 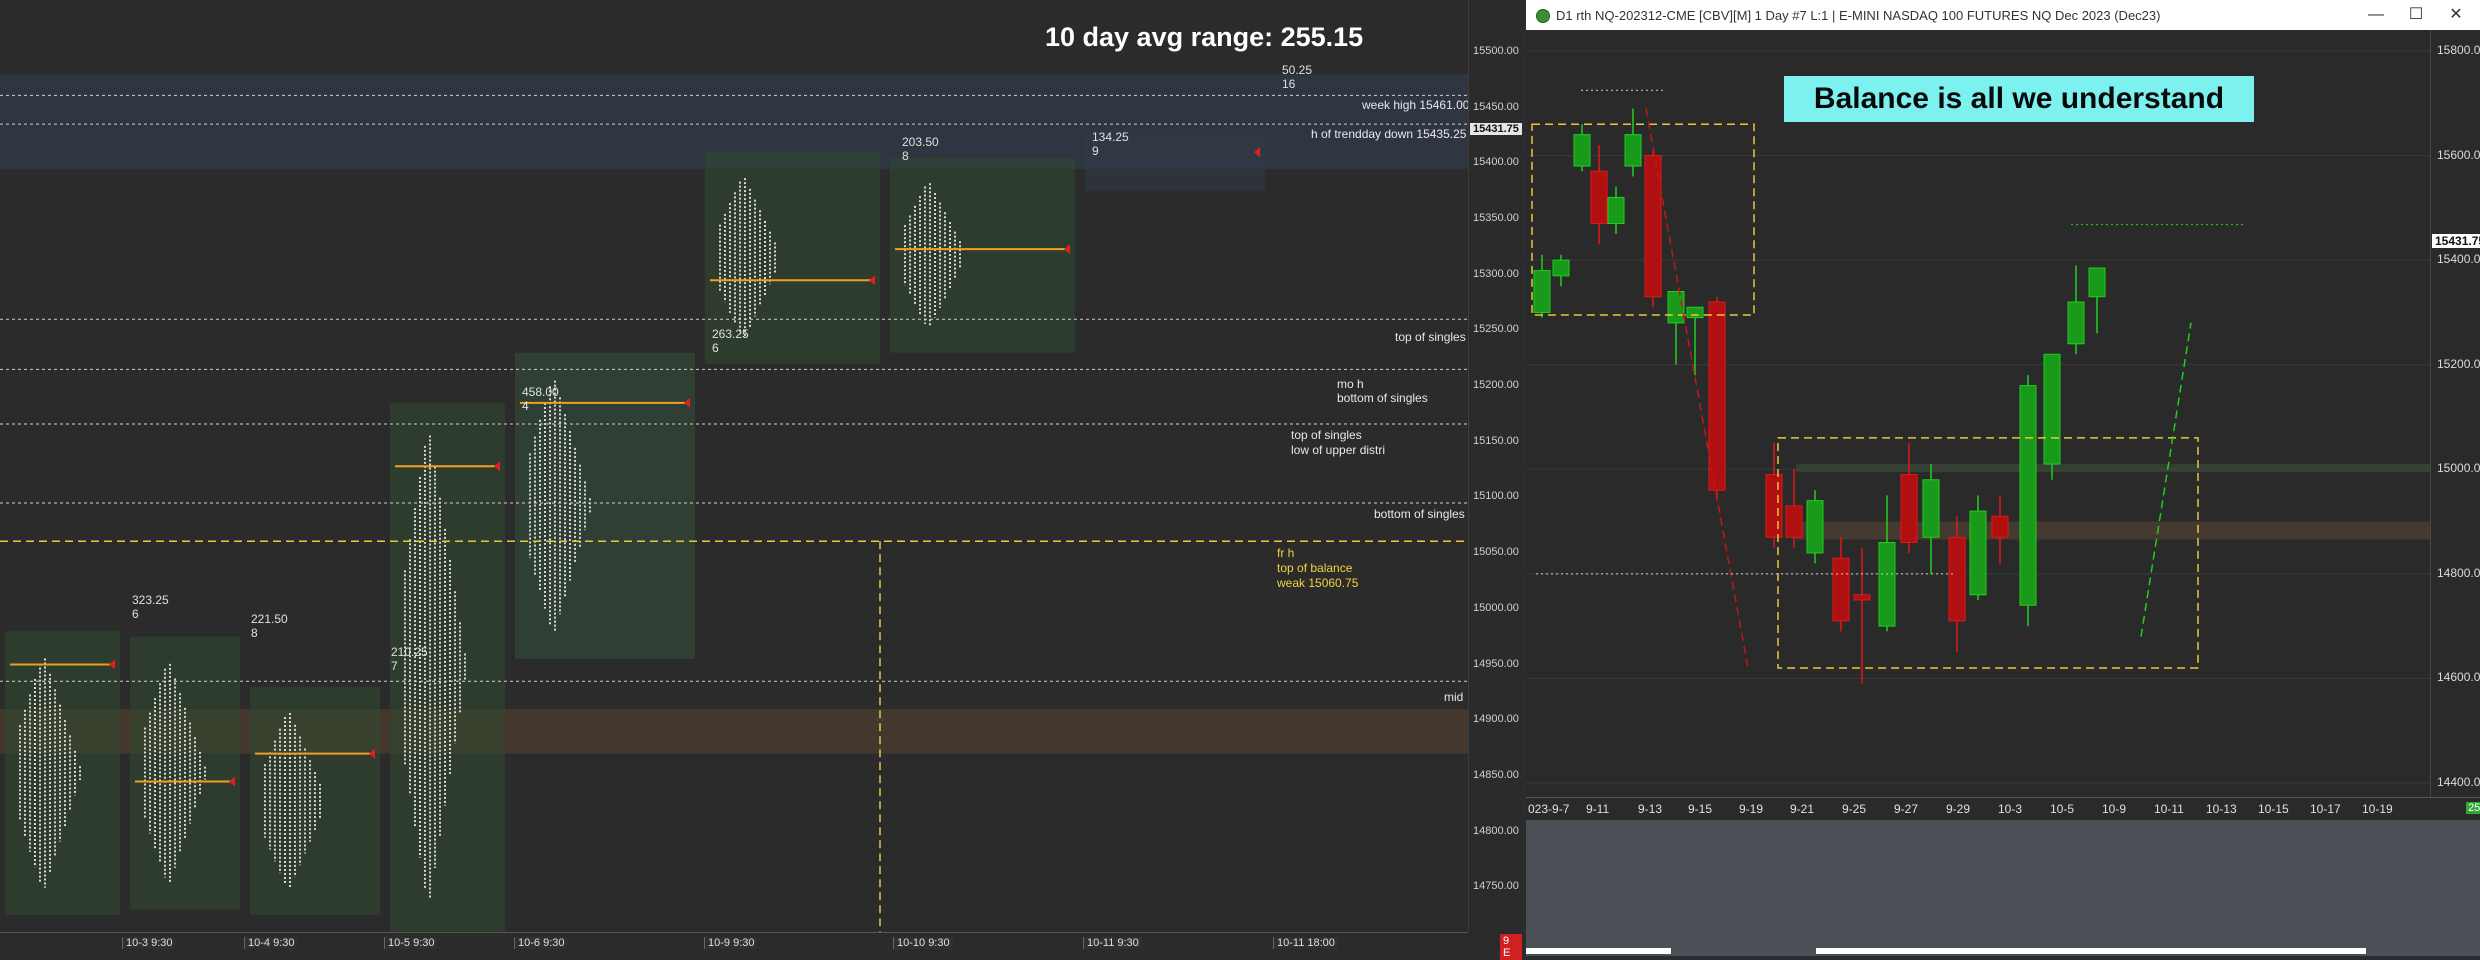 What do you see at coordinates (2456, 15) in the screenshot?
I see `close-button: ✕` at bounding box center [2456, 15].